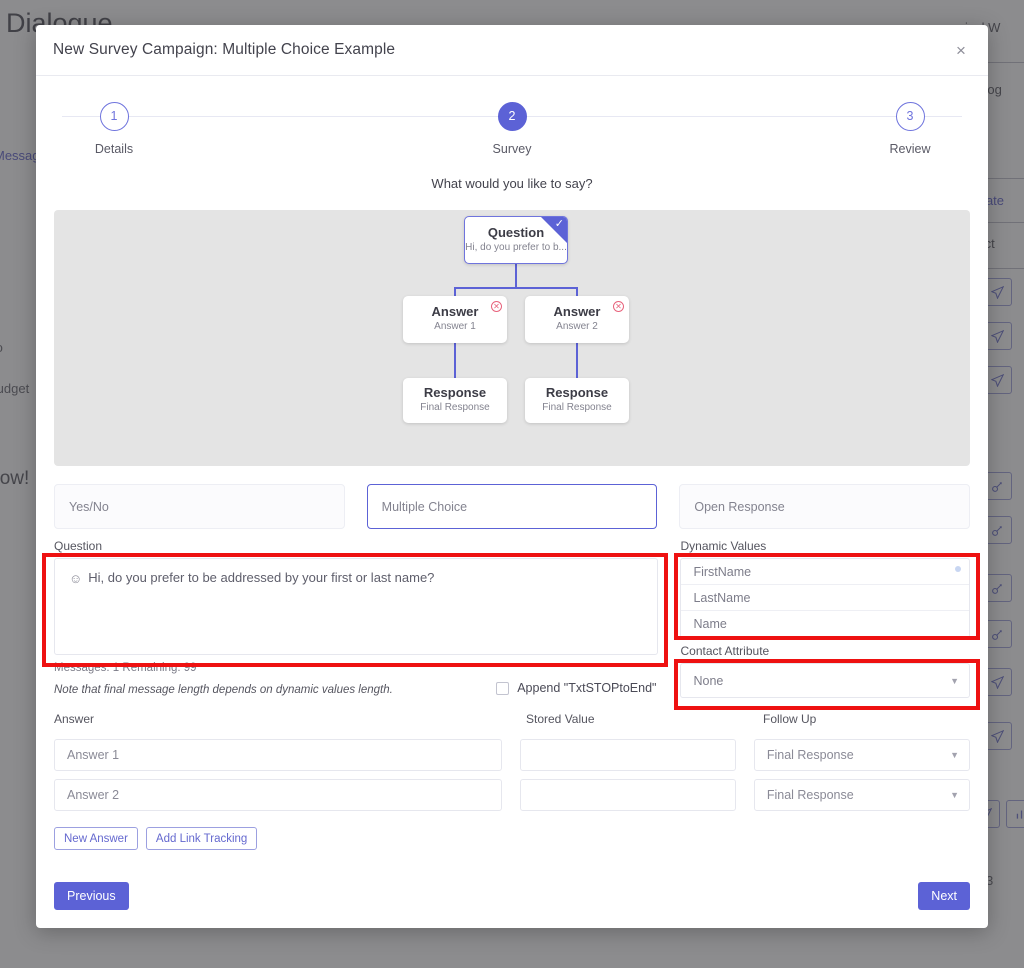 This screenshot has width=1024, height=968. Describe the element at coordinates (825, 572) in the screenshot. I see `dynamic-value-firstname: FirstName` at that location.